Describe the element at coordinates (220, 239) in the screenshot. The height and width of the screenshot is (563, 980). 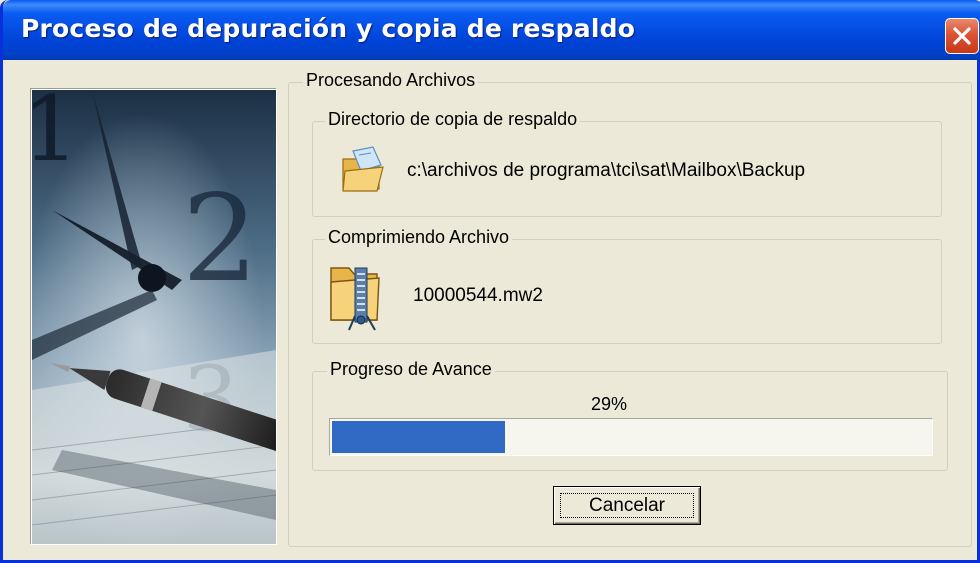
I see `svg-text: 2` at that location.